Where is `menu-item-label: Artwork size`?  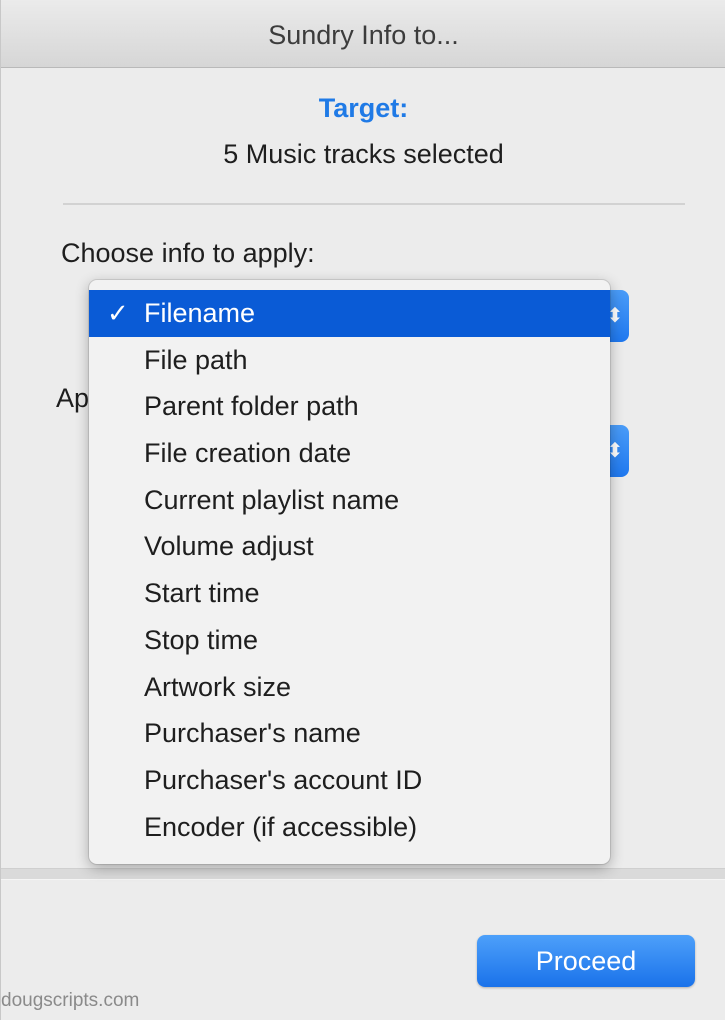
menu-item-label: Artwork size is located at coordinates (218, 686).